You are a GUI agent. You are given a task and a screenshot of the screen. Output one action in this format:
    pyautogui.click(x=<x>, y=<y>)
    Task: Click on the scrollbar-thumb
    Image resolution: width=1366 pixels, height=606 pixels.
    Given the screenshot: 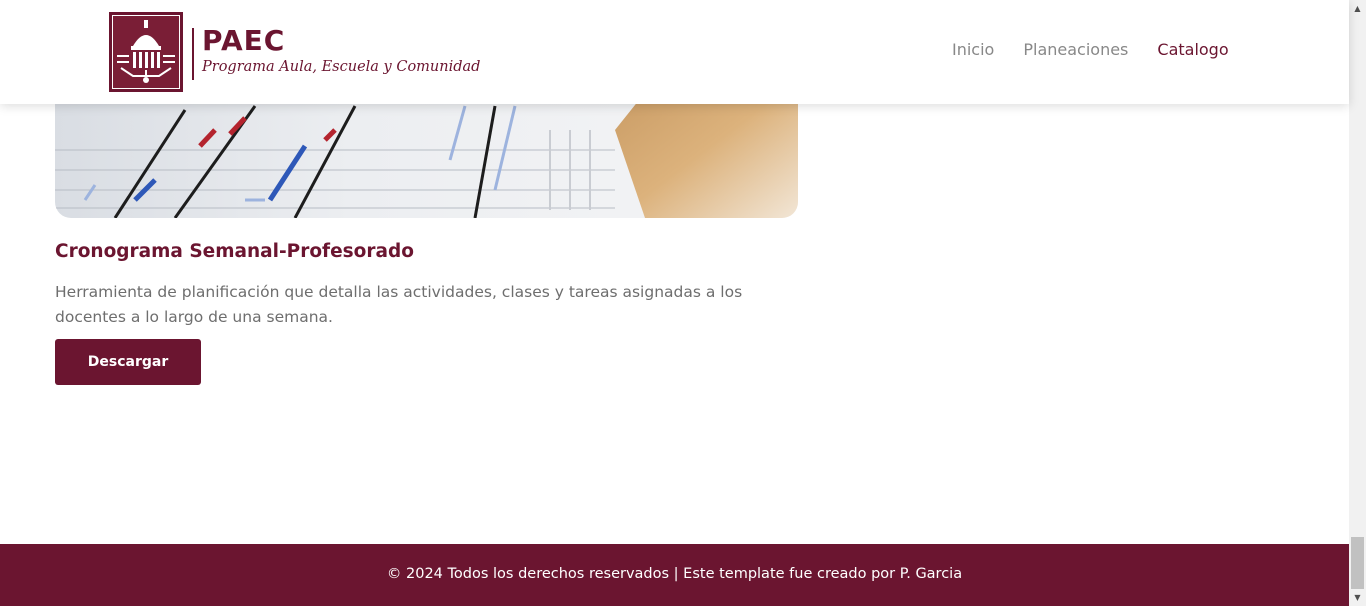 What is the action you would take?
    pyautogui.click(x=1357, y=563)
    